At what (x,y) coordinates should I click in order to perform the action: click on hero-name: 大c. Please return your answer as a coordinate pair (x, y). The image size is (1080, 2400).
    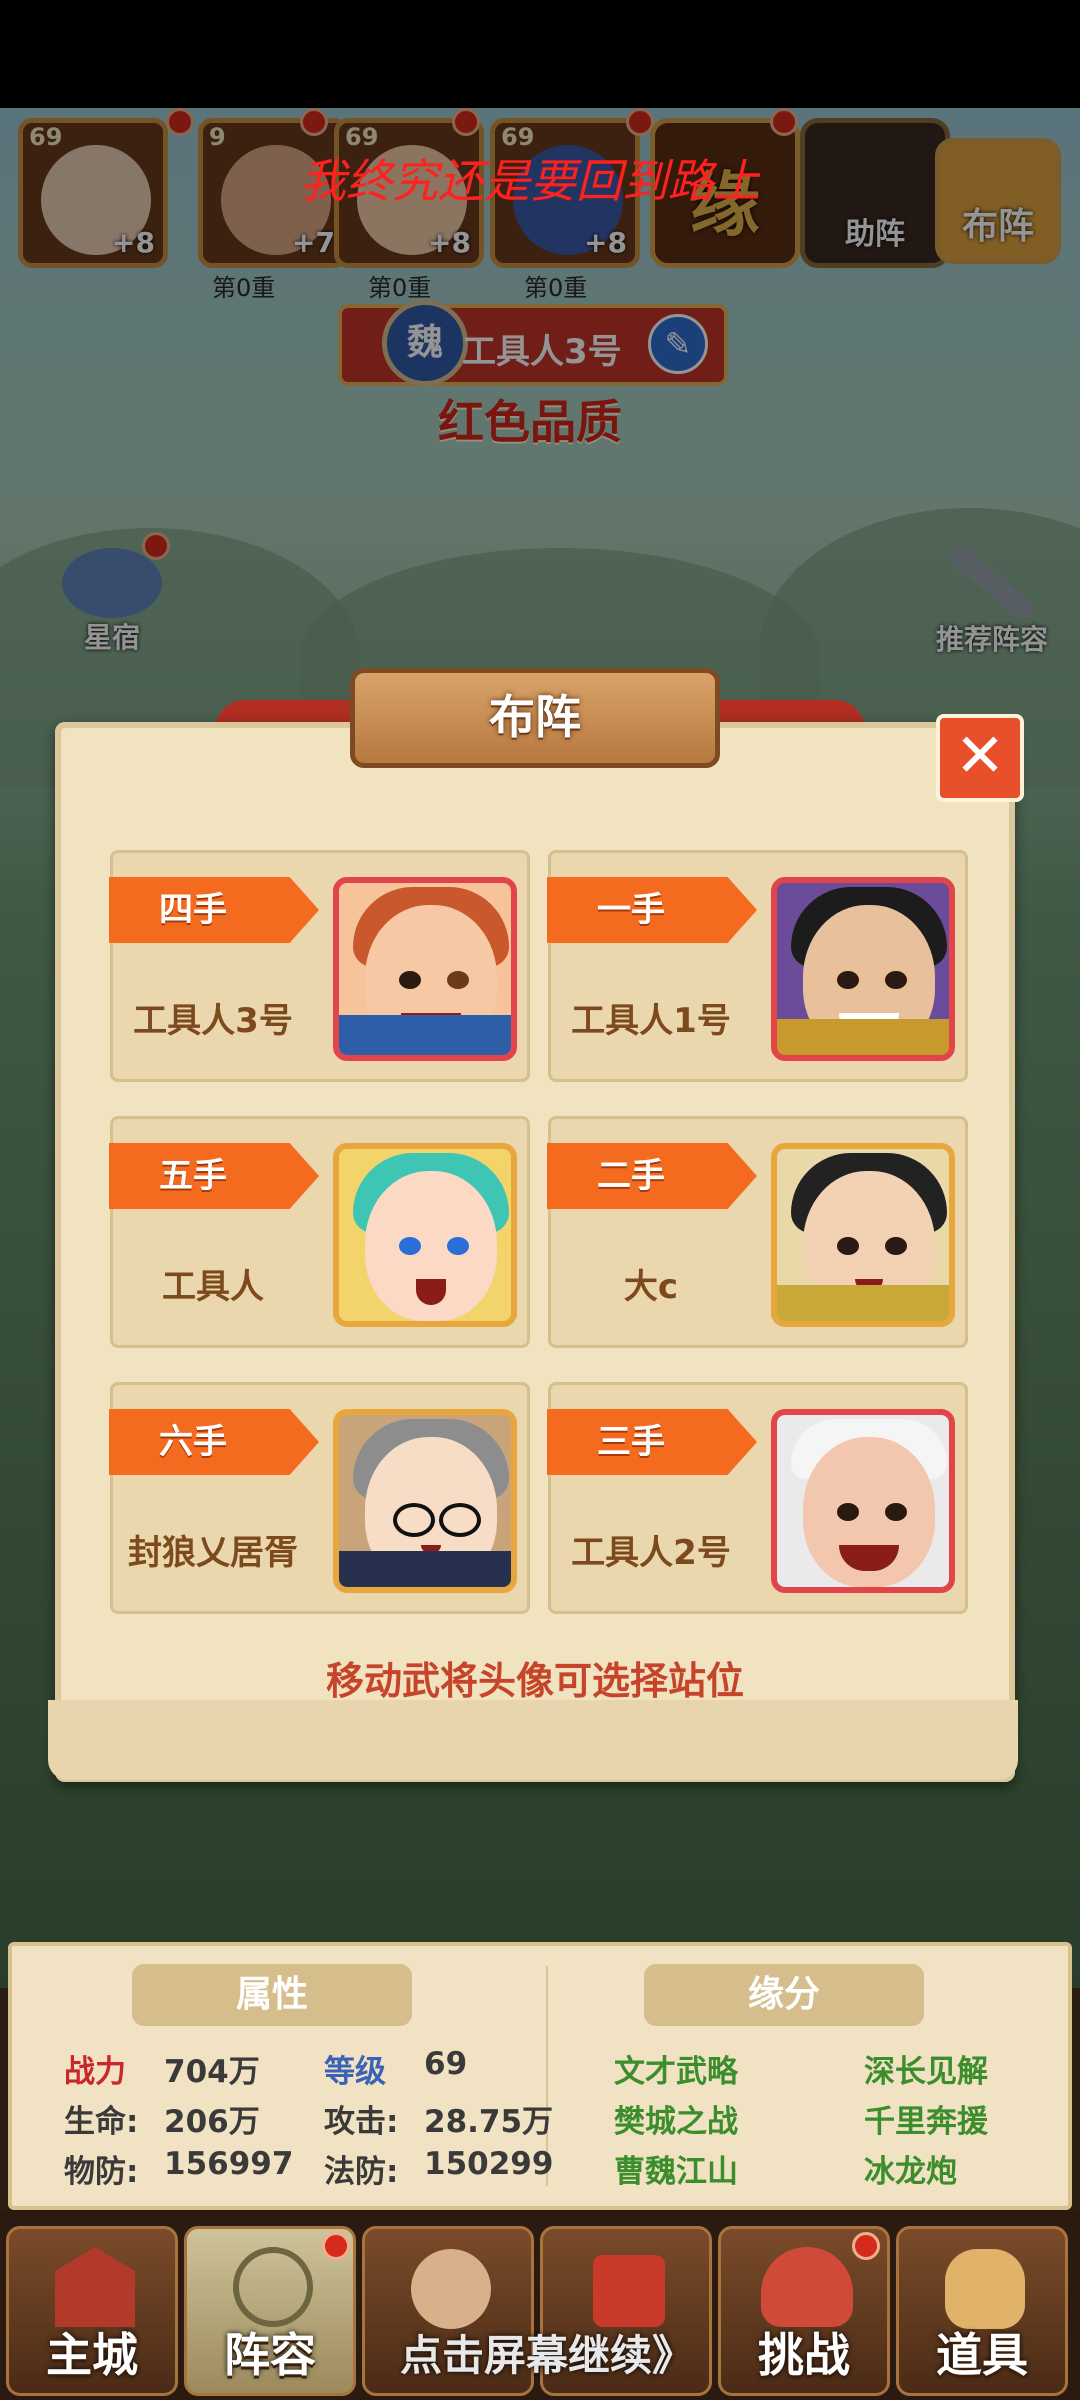
    Looking at the image, I should click on (651, 1287).